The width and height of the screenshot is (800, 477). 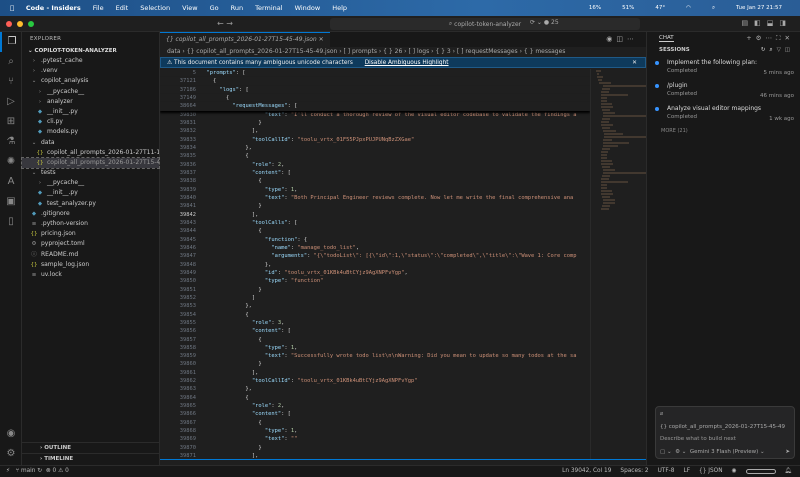 What do you see at coordinates (772, 50) in the screenshot?
I see `search-icon: ⌕` at bounding box center [772, 50].